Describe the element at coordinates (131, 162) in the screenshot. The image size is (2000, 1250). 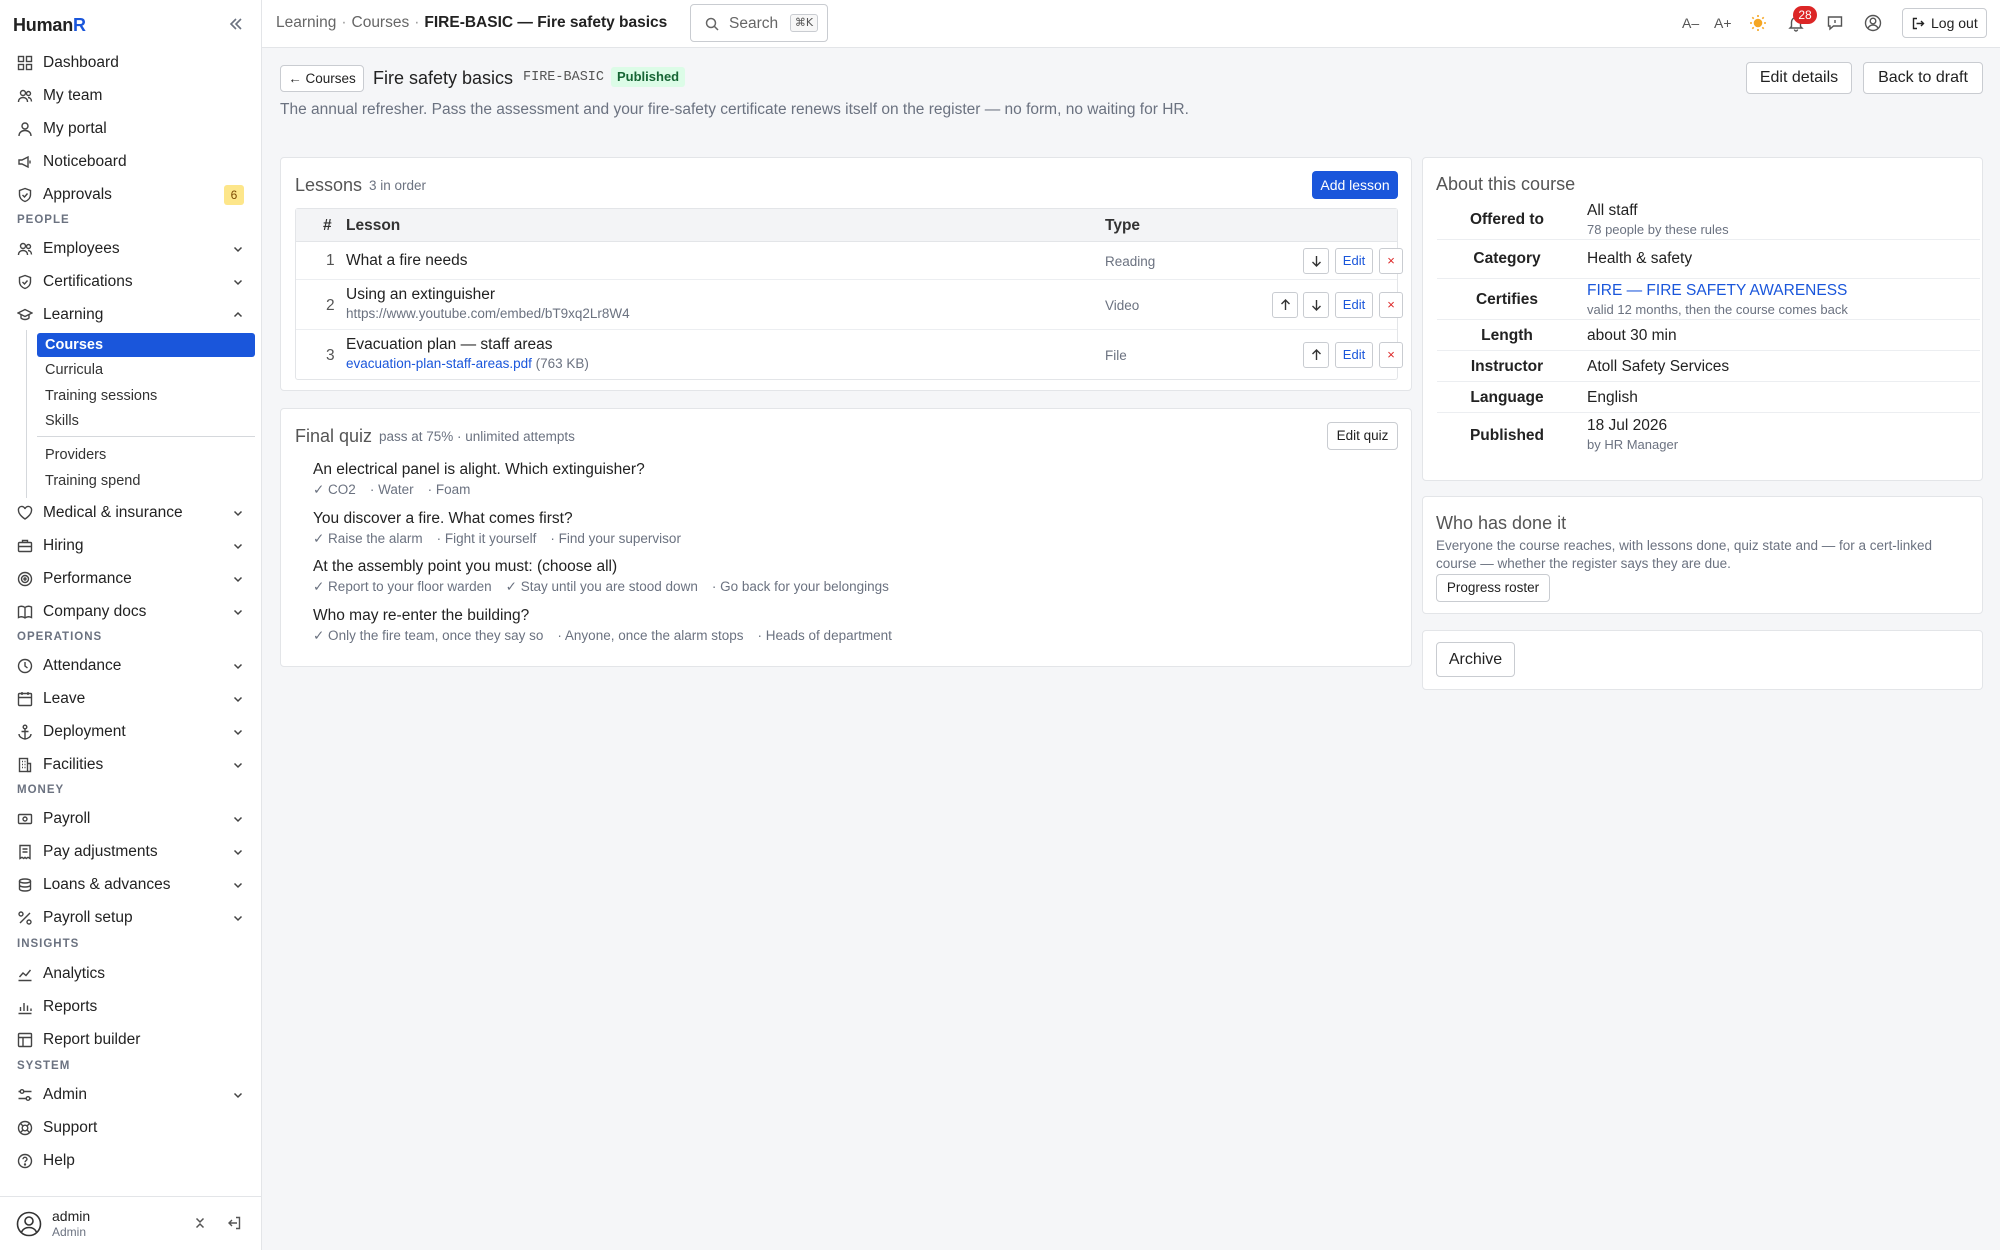
I see `sidebar-item-noticeboard: Noticeboard` at that location.